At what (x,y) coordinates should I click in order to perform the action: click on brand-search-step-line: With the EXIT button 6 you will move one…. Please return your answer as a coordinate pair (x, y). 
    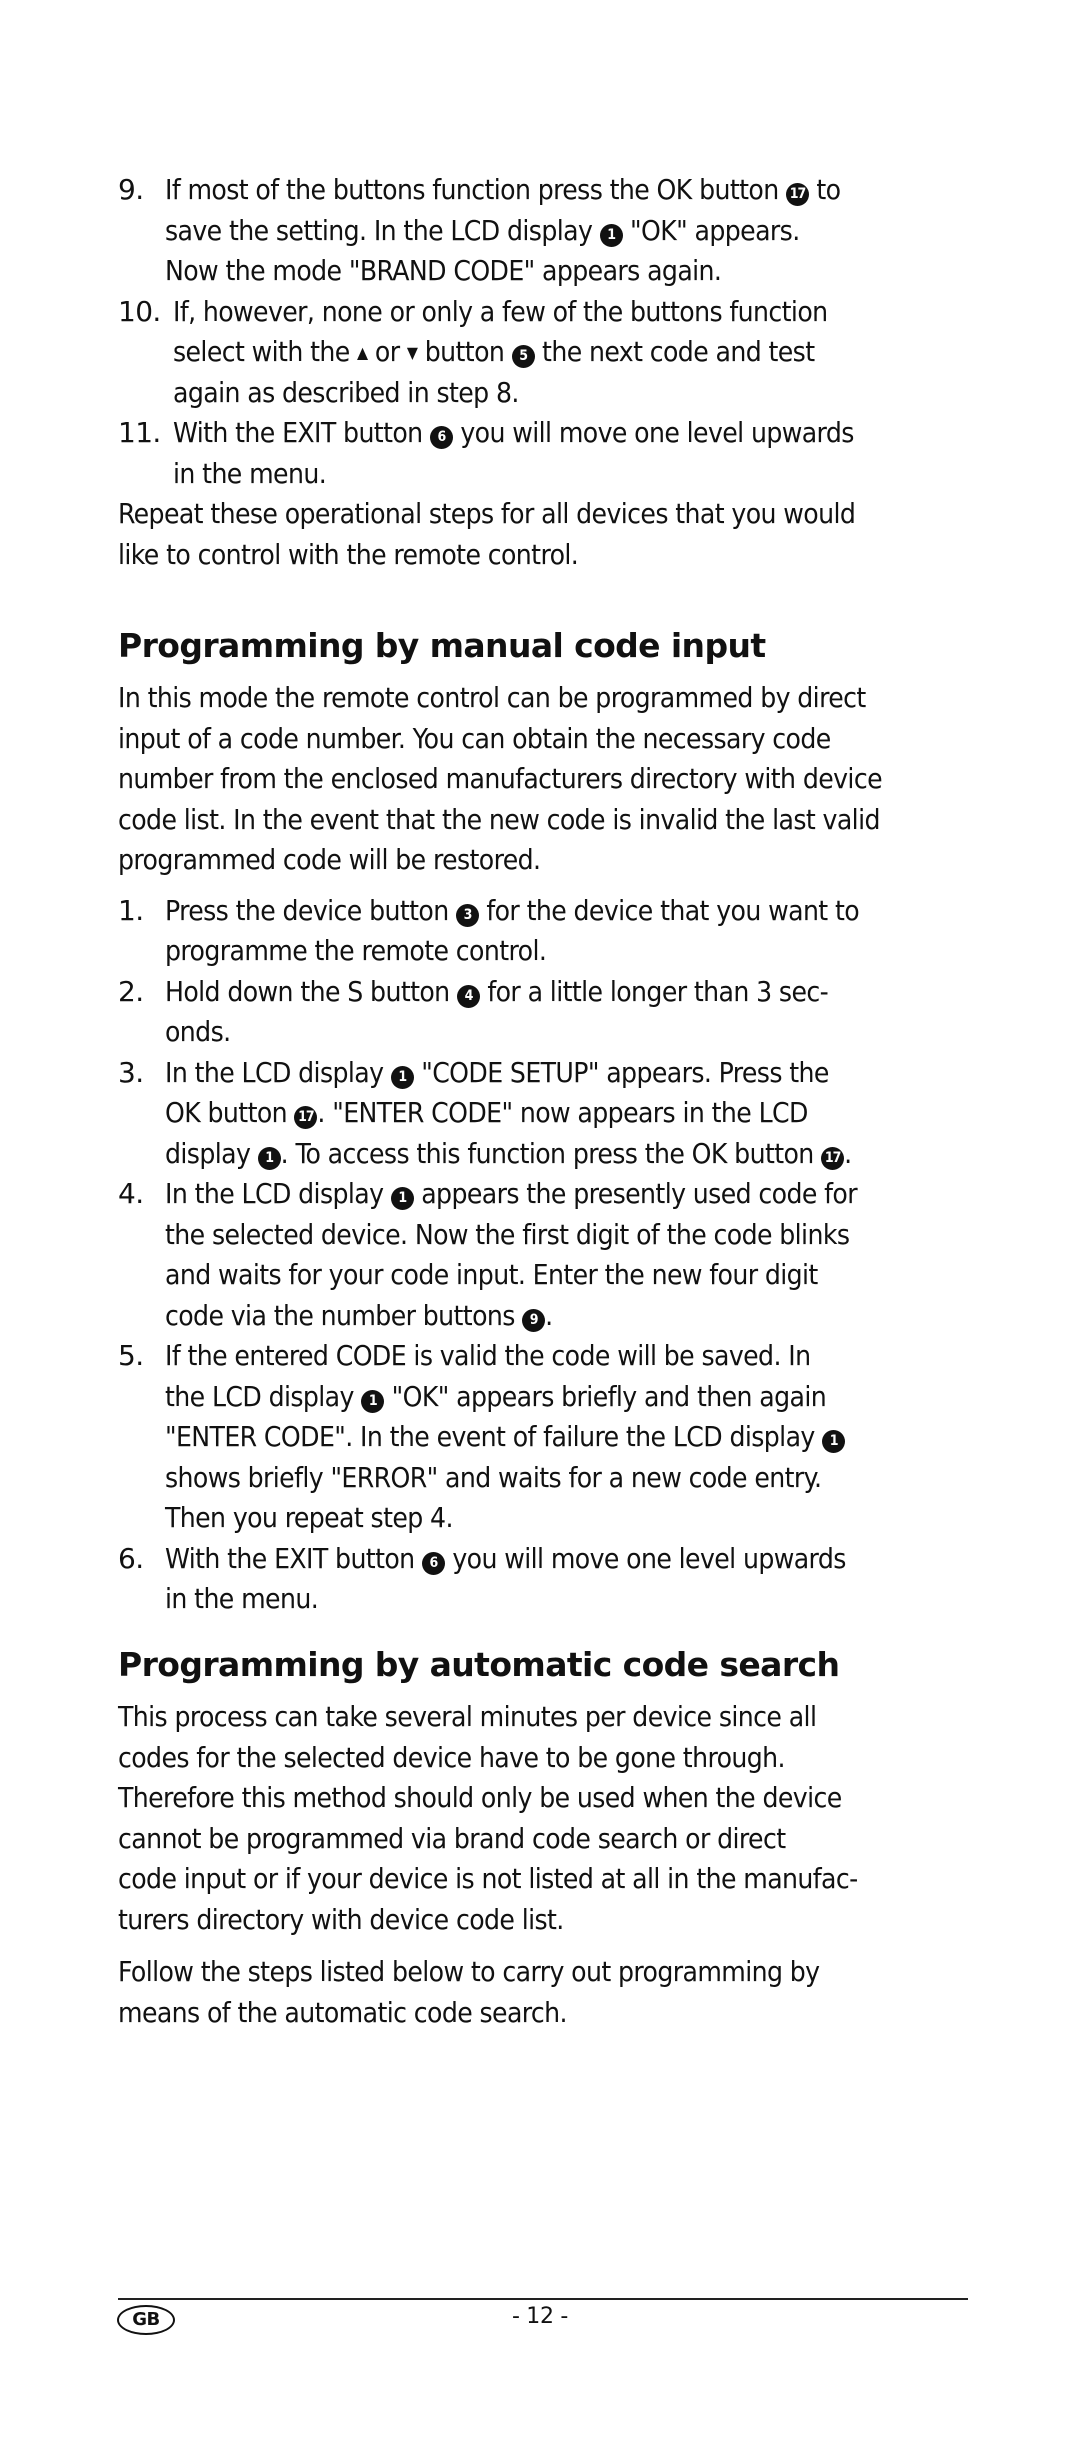
    Looking at the image, I should click on (513, 432).